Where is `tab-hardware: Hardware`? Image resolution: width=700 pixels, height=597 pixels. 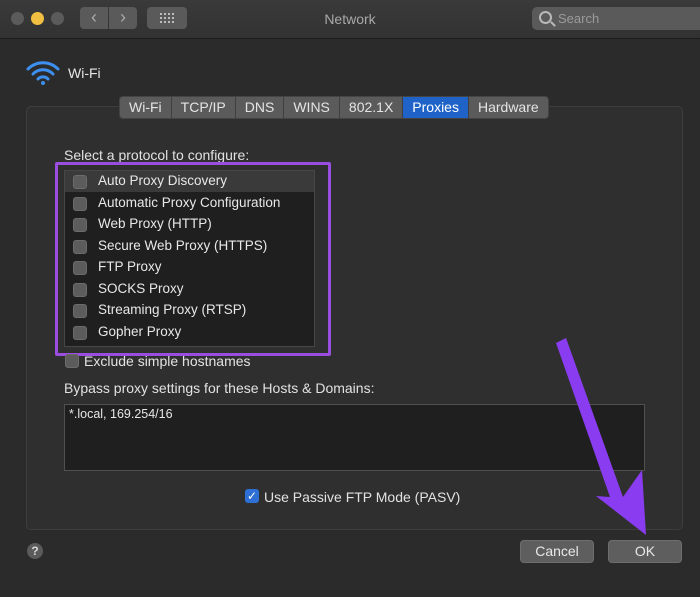
tab-hardware: Hardware is located at coordinates (508, 107).